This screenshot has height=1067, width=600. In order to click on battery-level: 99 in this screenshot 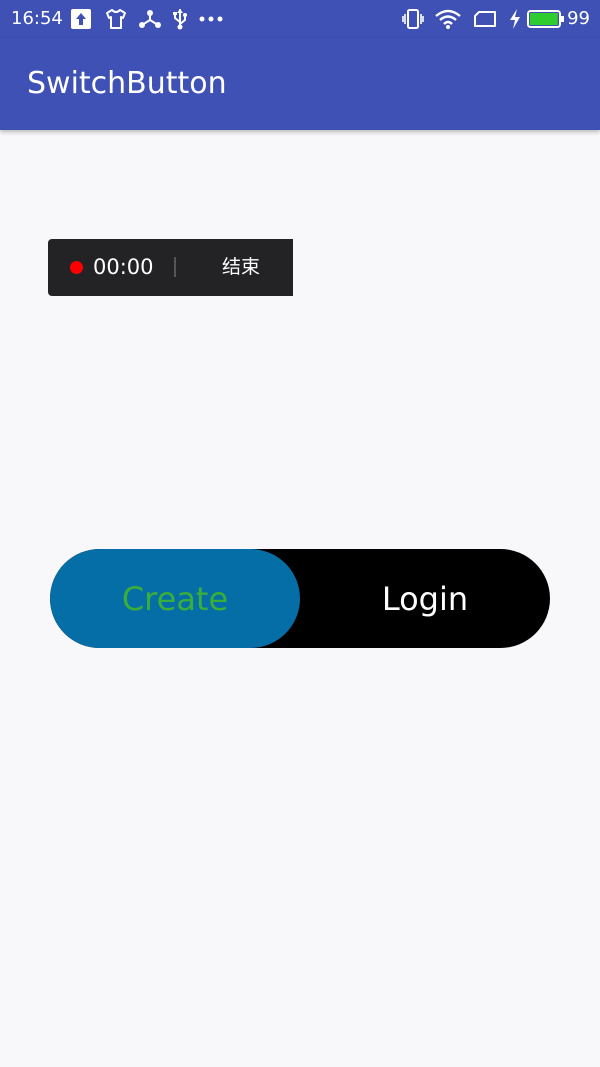, I will do `click(578, 18)`.